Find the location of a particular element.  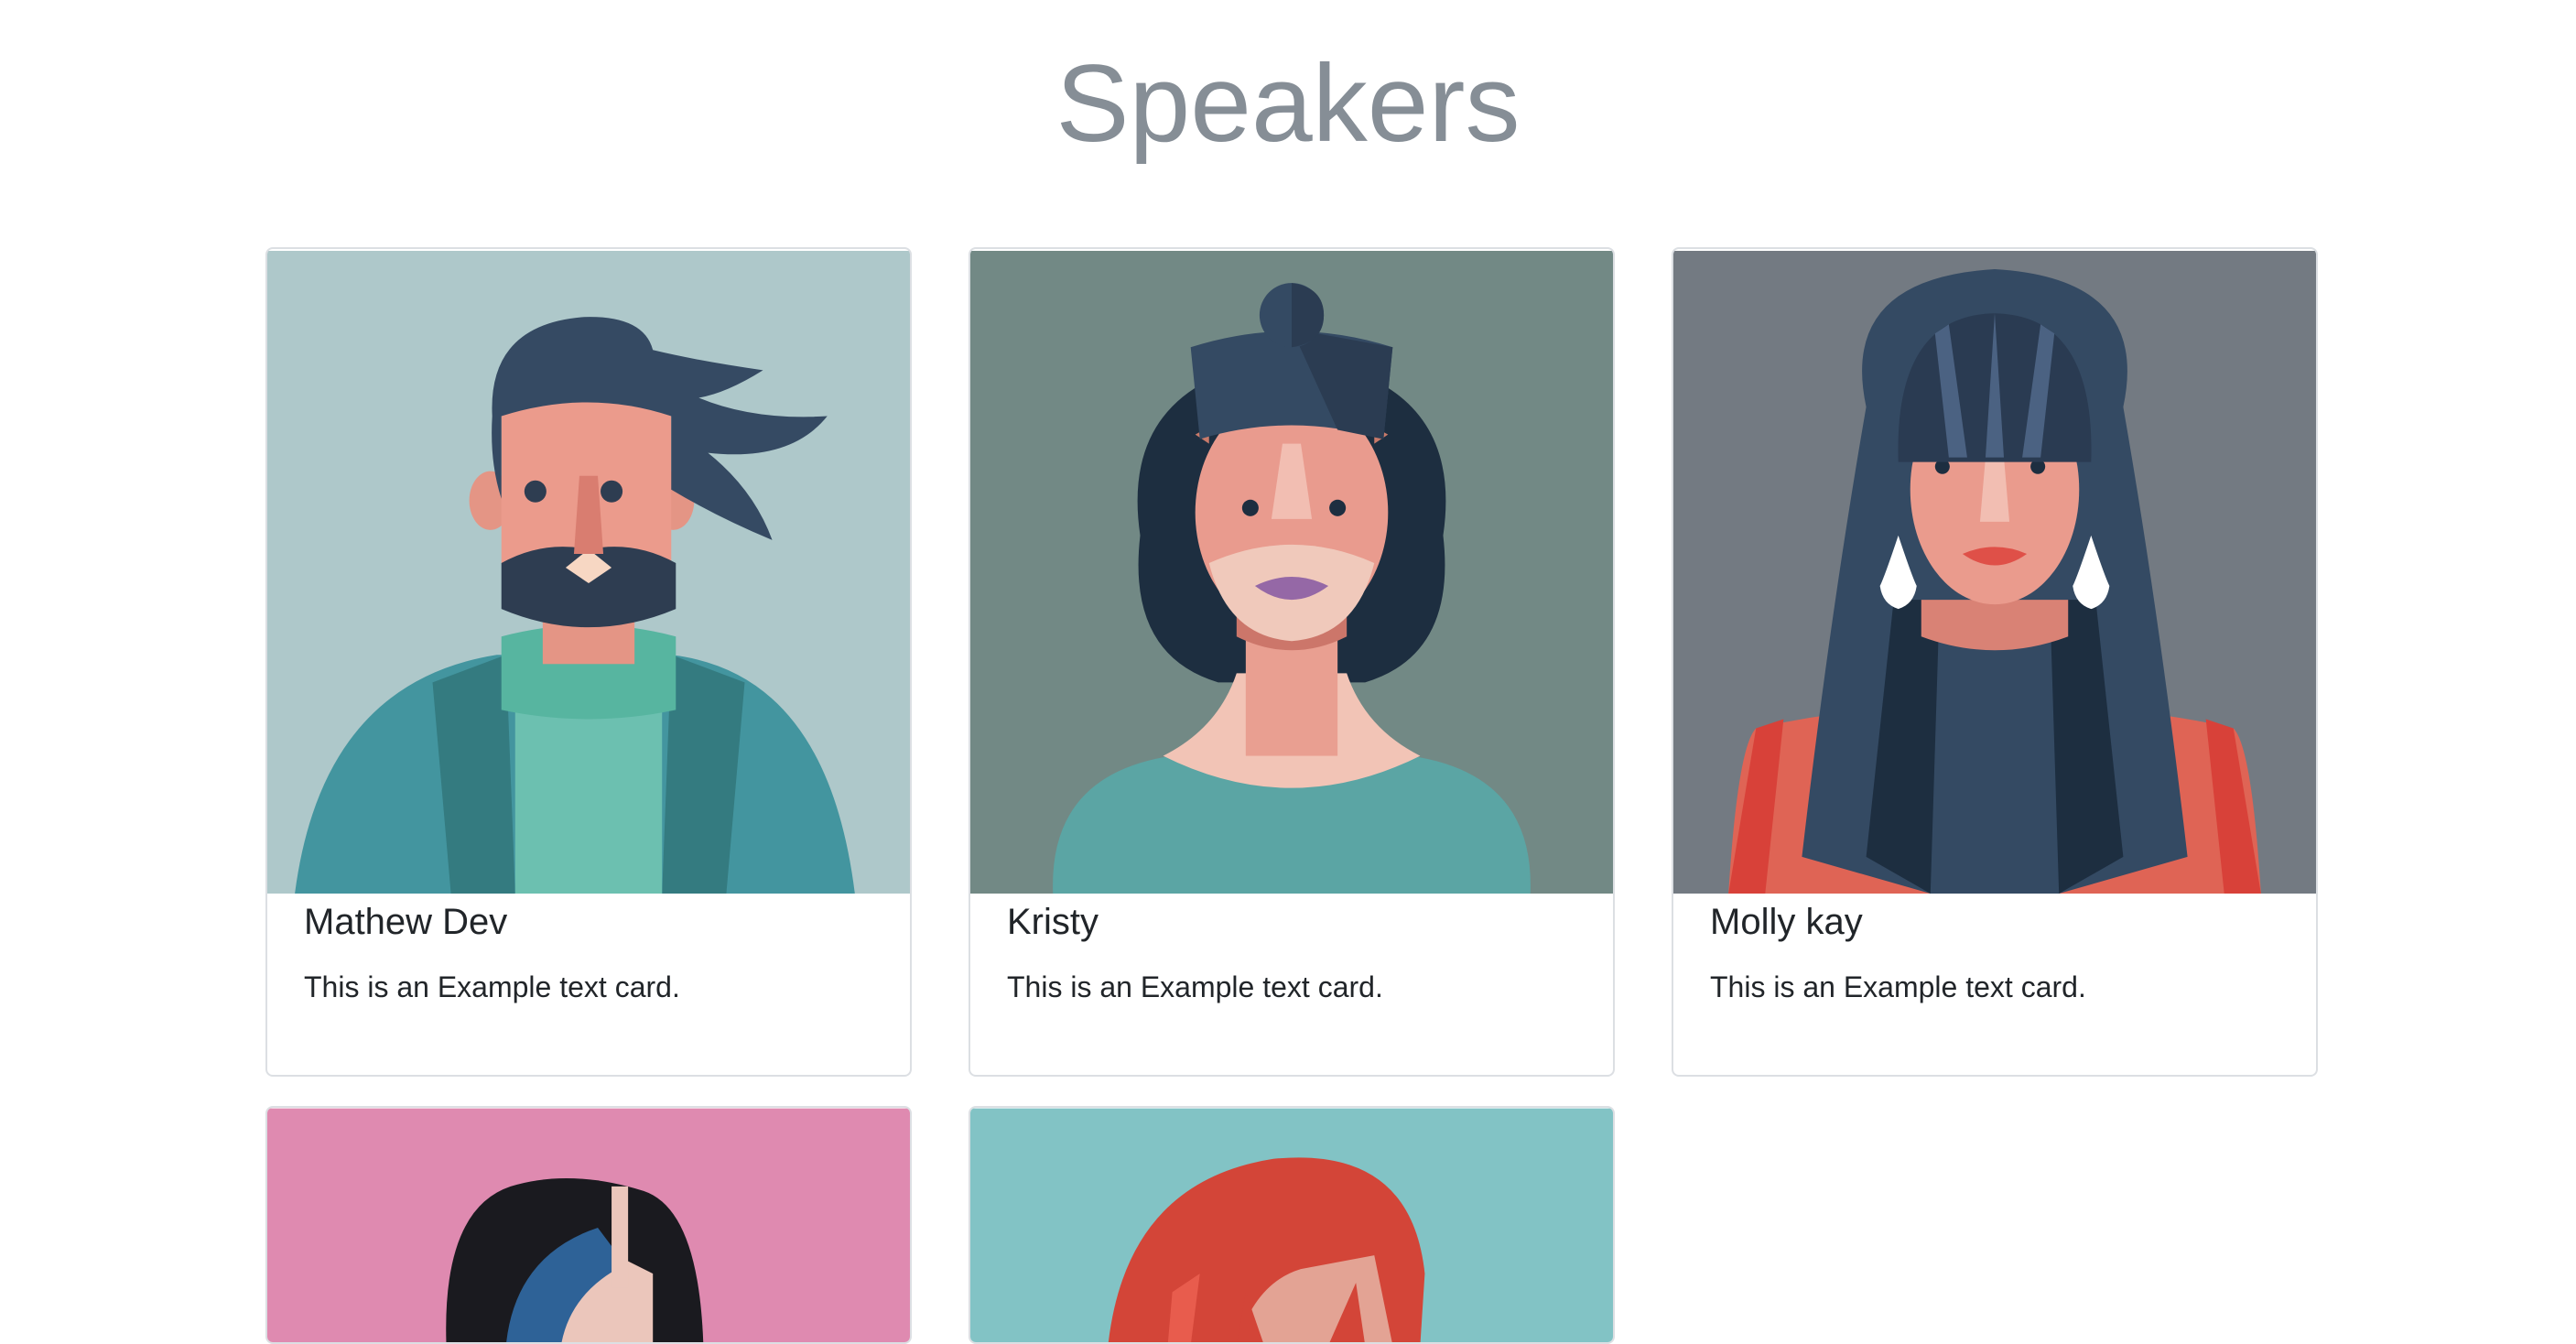

woman-hair-bun-avatar-icon is located at coordinates (1292, 572).